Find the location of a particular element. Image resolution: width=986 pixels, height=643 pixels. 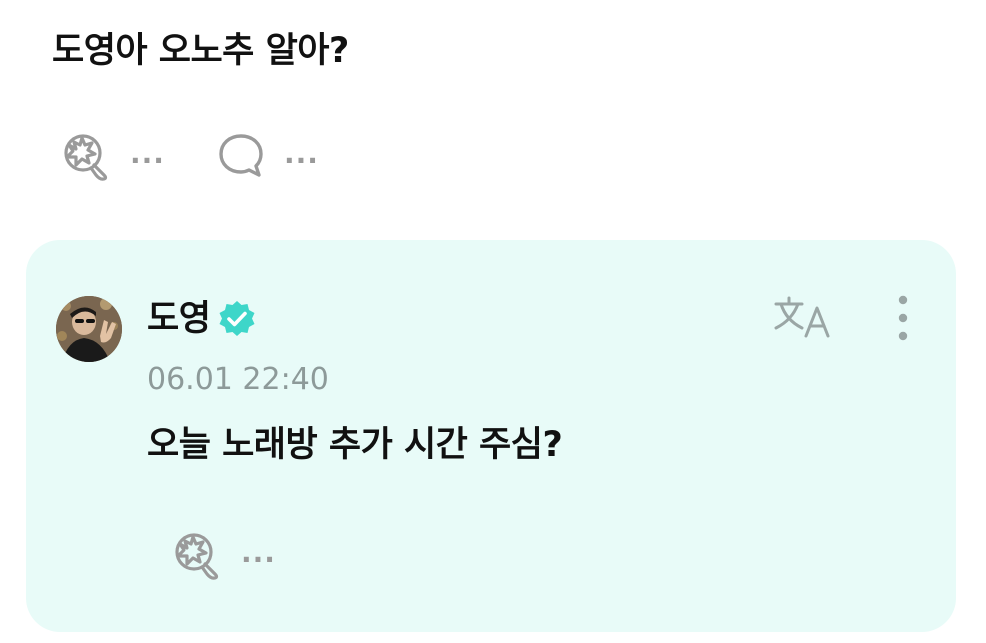

reply-text: 오늘 노래방 추가 시간 주심? is located at coordinates (355, 445).